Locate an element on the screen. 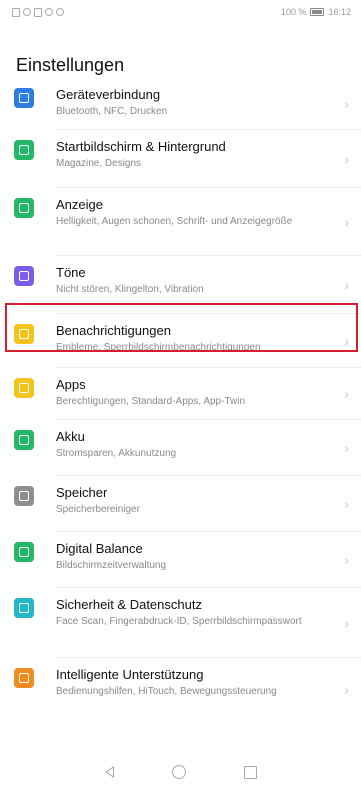 This screenshot has height=794, width=361. clock: 16:12 is located at coordinates (339, 12).